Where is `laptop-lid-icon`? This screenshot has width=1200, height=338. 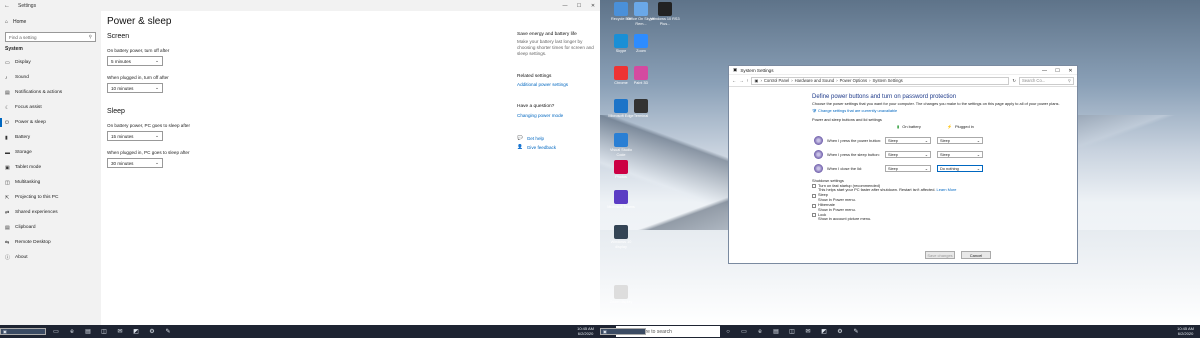 laptop-lid-icon is located at coordinates (818, 168).